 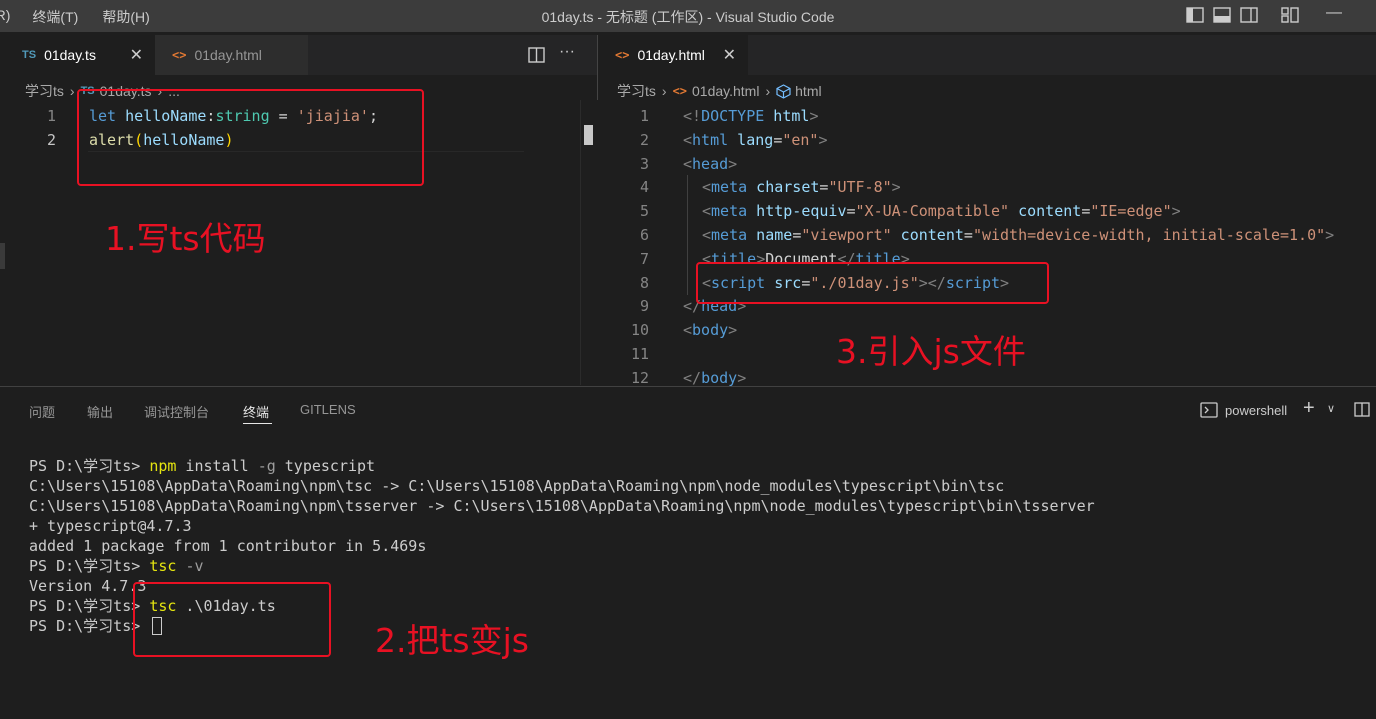 What do you see at coordinates (639, 354) in the screenshot?
I see `line-number: 11` at bounding box center [639, 354].